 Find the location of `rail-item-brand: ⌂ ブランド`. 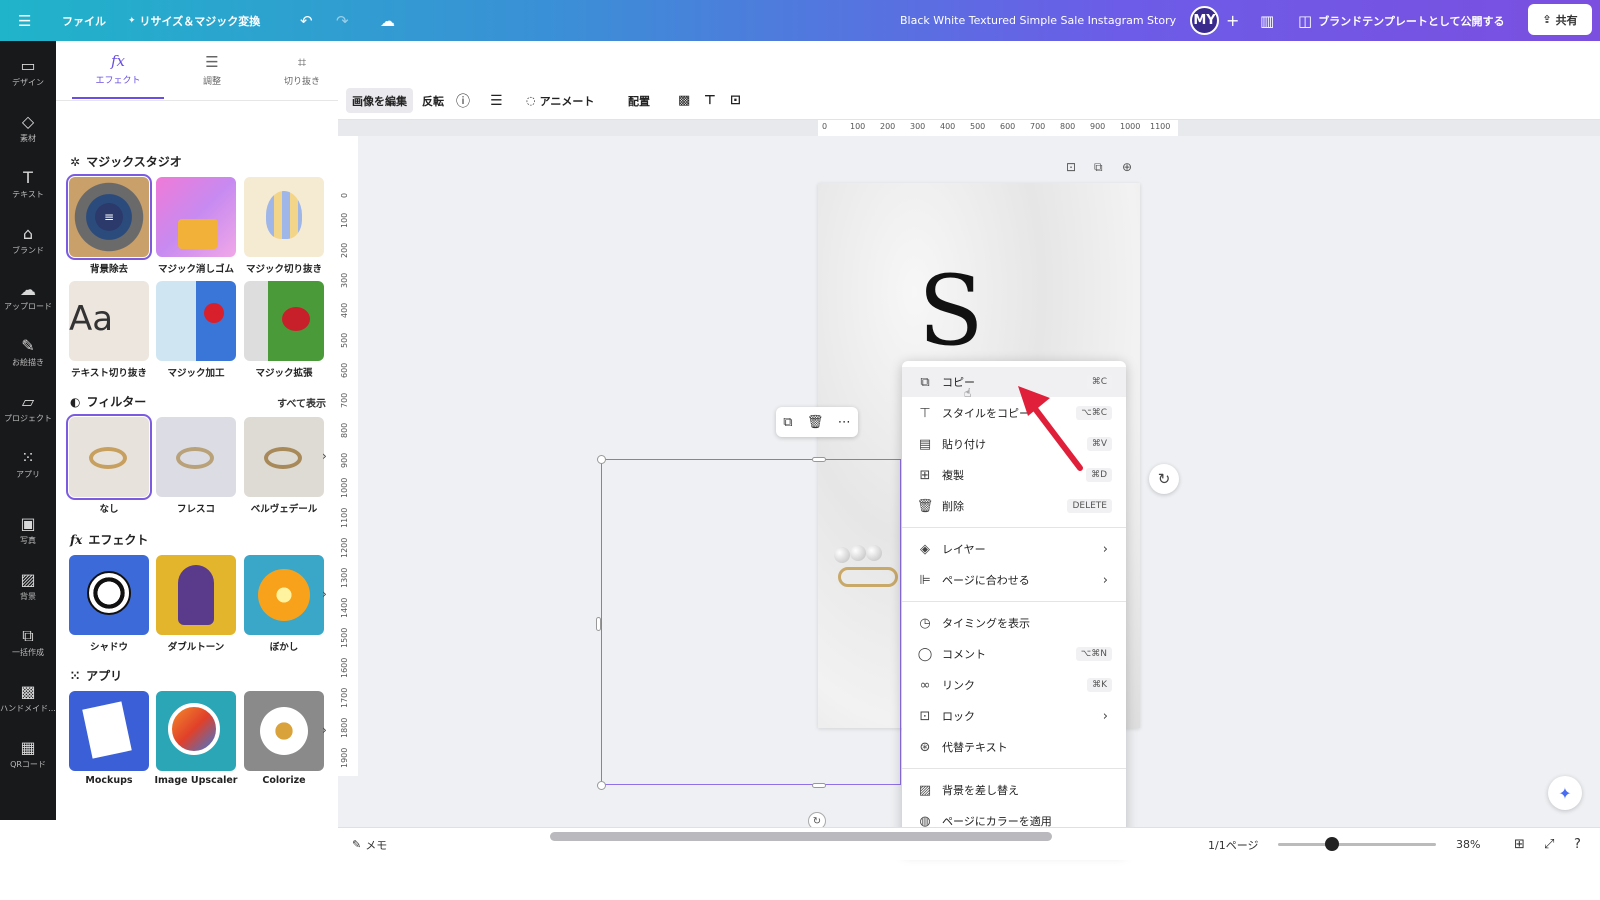

rail-item-brand: ⌂ ブランド is located at coordinates (28, 240).